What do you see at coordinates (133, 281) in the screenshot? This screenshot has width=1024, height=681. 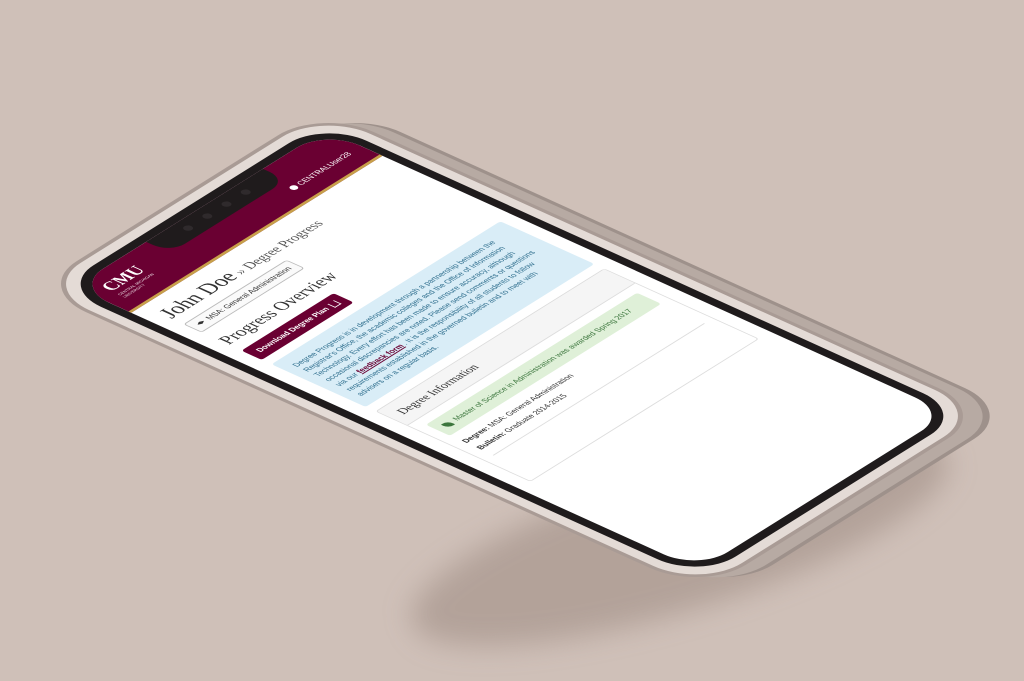 I see `cmu-logo: CMU CENTRAL MICHIGAN UNIVERSITY` at bounding box center [133, 281].